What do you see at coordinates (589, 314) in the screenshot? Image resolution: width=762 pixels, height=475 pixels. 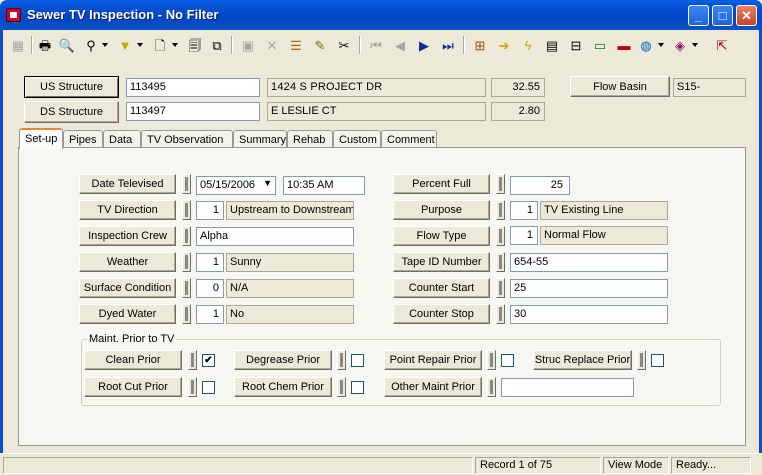 I see `counter-stop-field: 30` at bounding box center [589, 314].